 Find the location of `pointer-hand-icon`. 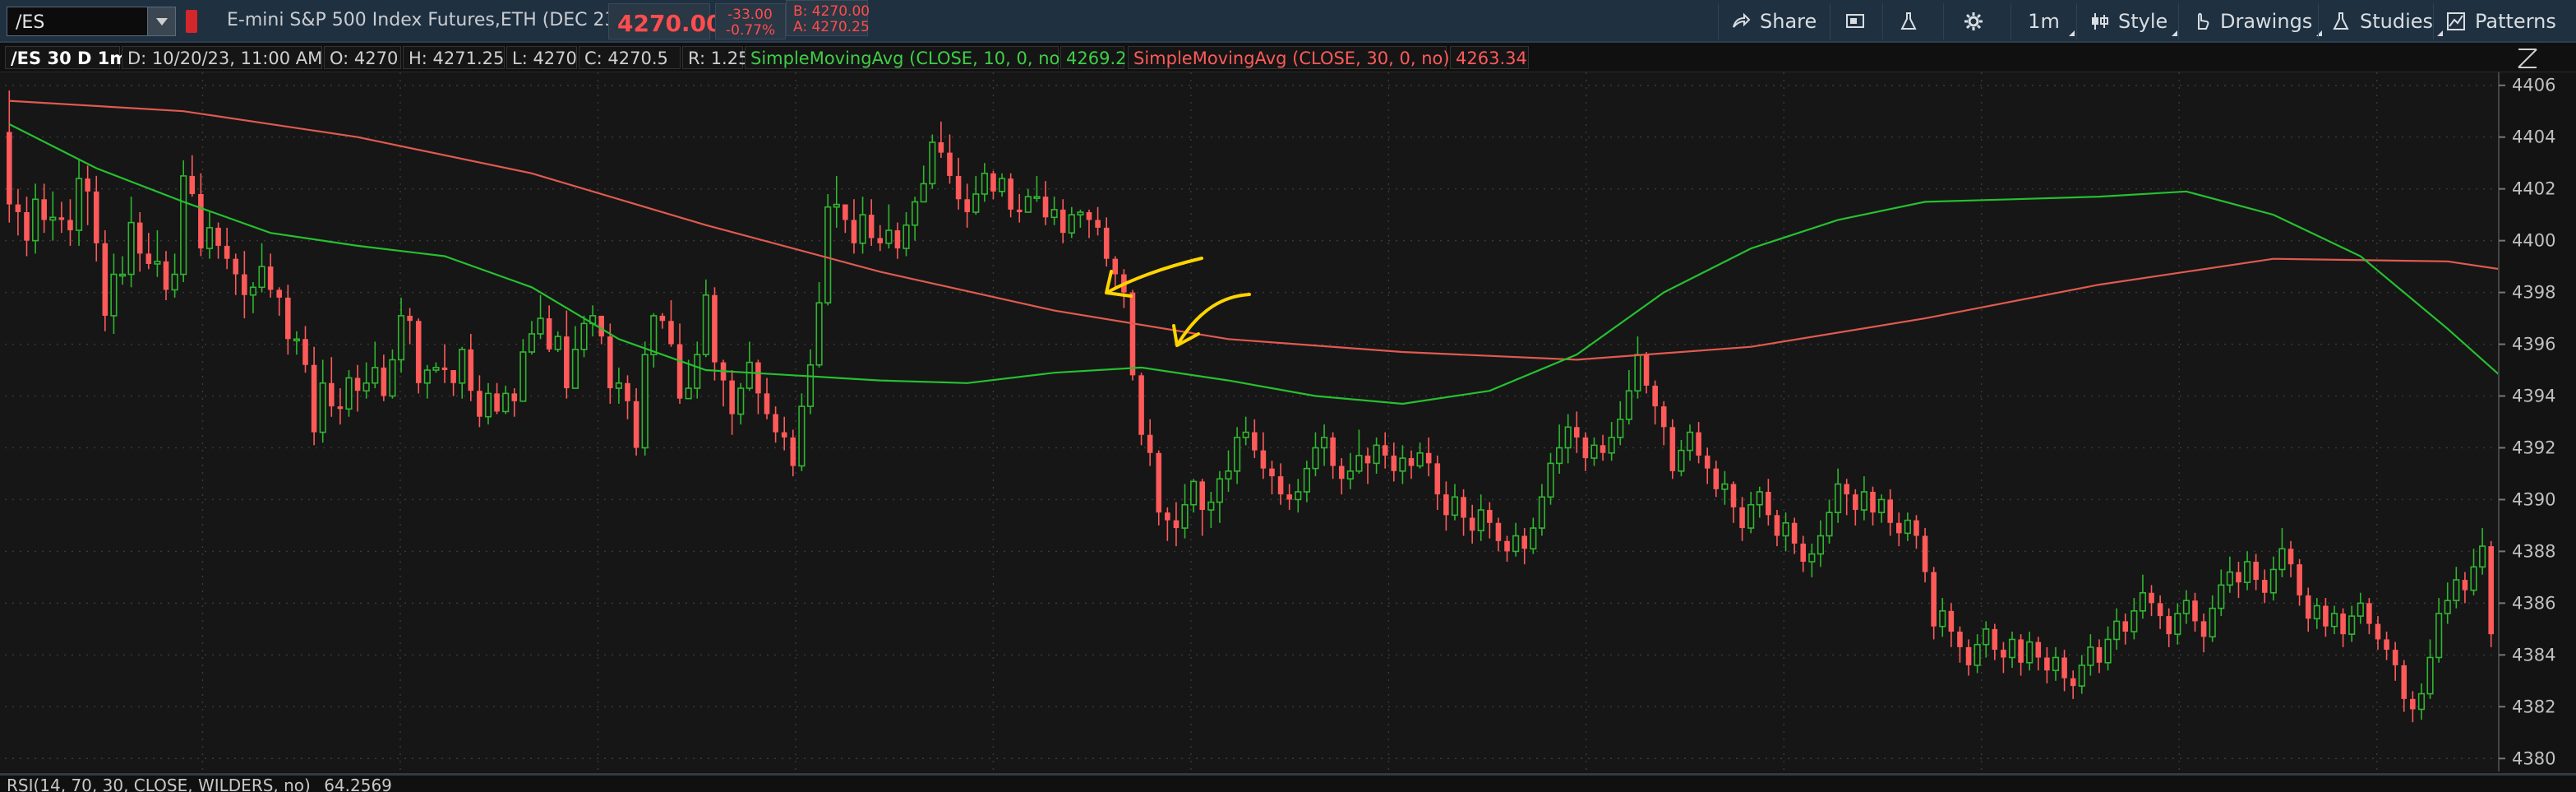

pointer-hand-icon is located at coordinates (2201, 21).